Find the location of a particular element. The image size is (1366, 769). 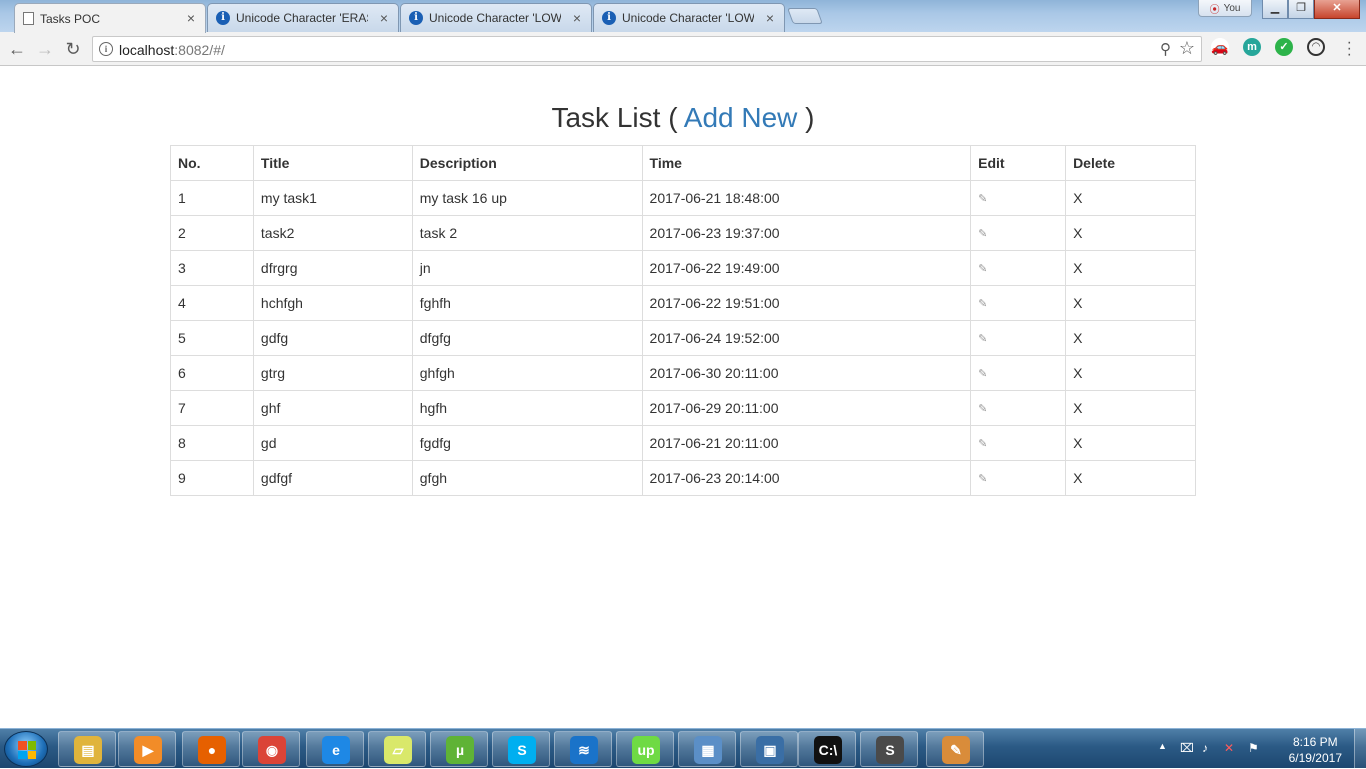

taskbar-button: ▶ is located at coordinates (147, 749).